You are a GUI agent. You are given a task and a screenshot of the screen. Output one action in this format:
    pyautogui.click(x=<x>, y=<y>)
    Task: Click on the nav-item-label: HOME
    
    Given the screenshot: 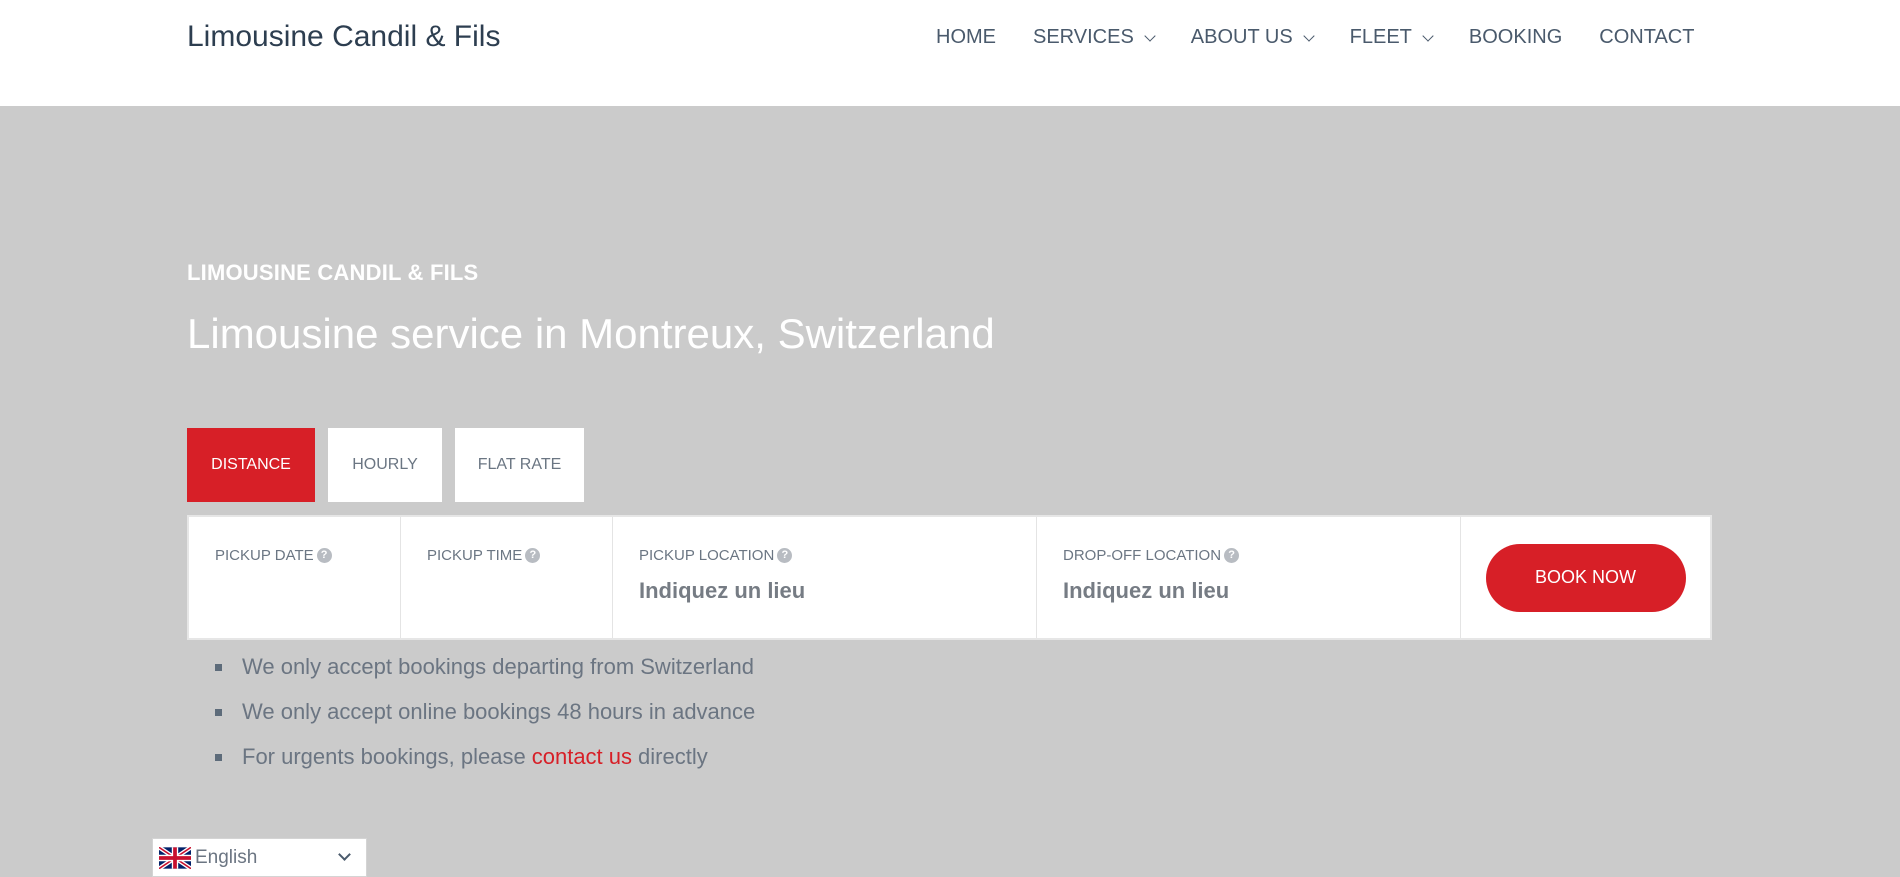 What is the action you would take?
    pyautogui.click(x=966, y=37)
    